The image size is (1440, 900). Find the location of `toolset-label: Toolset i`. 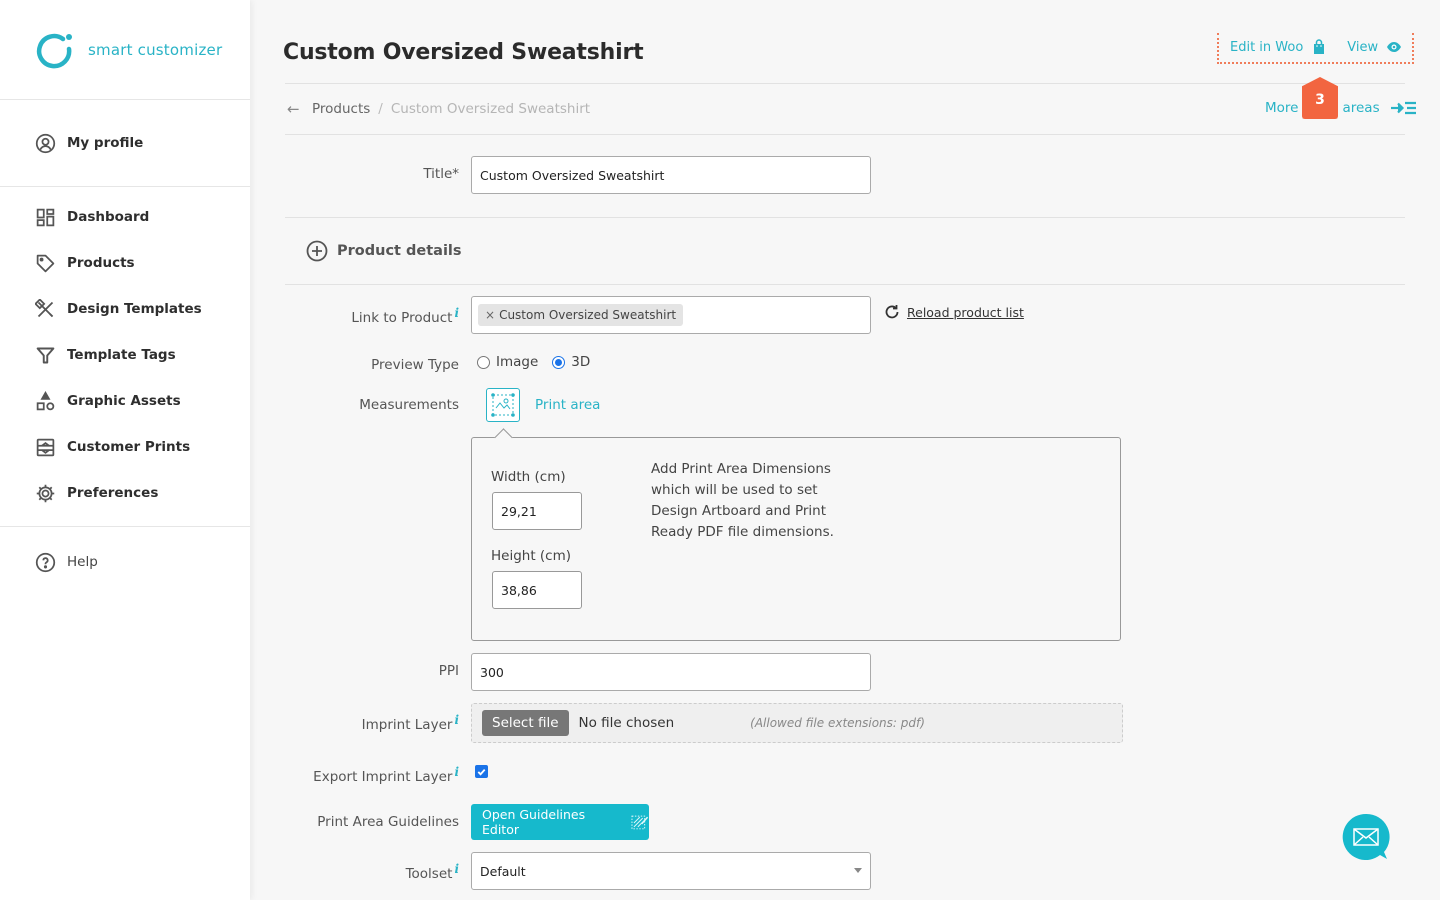

toolset-label: Toolset i is located at coordinates (354, 872).